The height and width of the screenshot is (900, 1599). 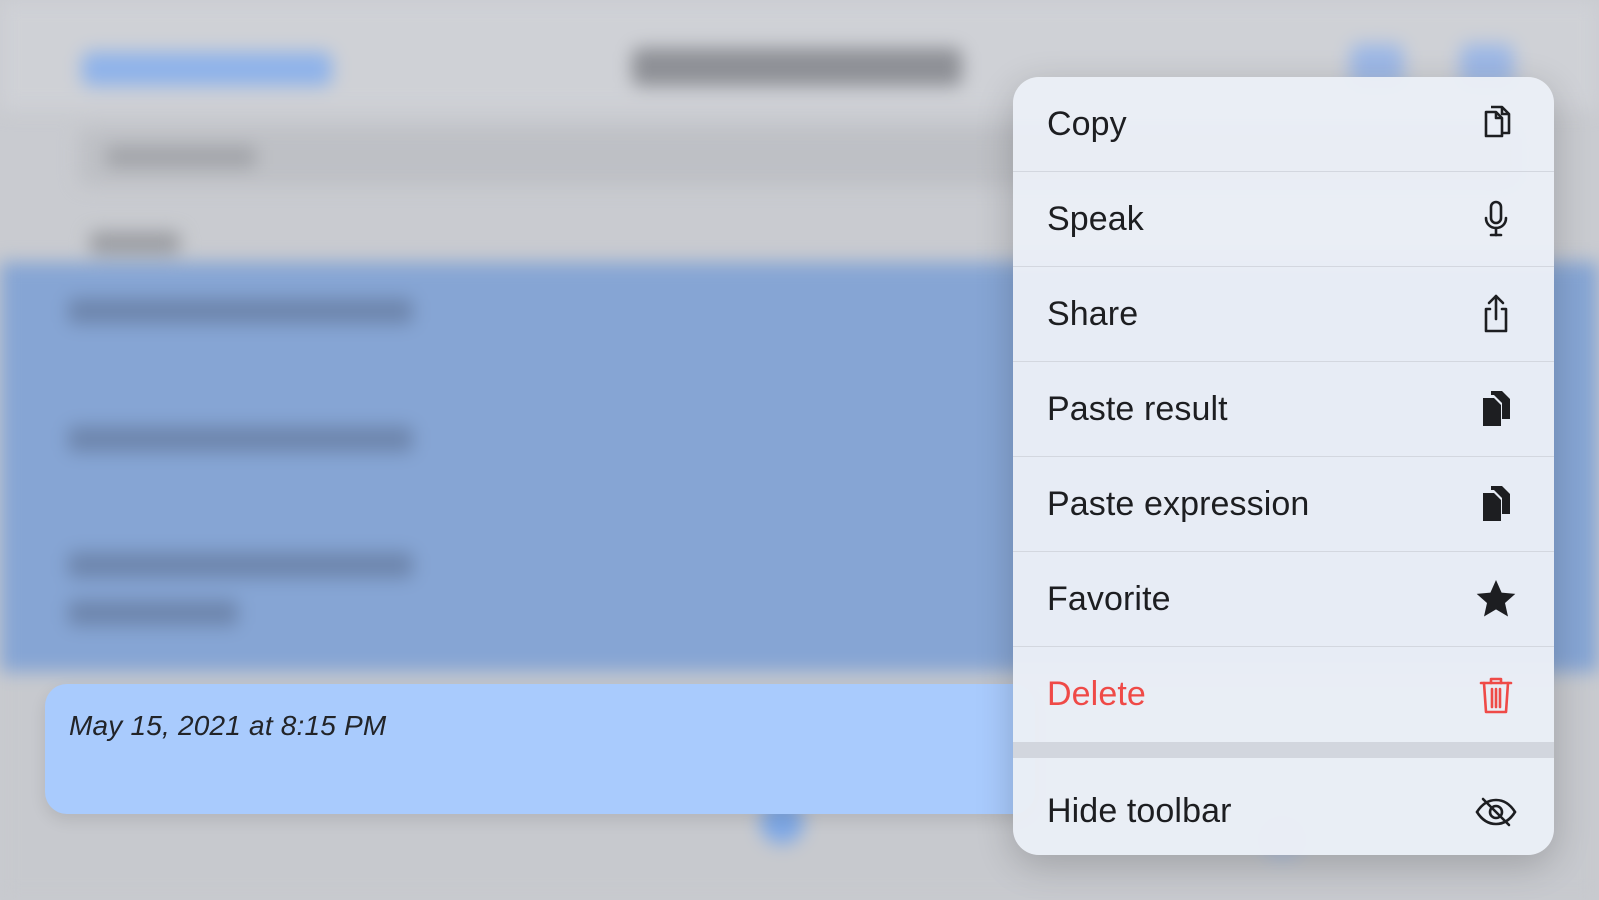 What do you see at coordinates (1496, 812) in the screenshot?
I see `eye-icon` at bounding box center [1496, 812].